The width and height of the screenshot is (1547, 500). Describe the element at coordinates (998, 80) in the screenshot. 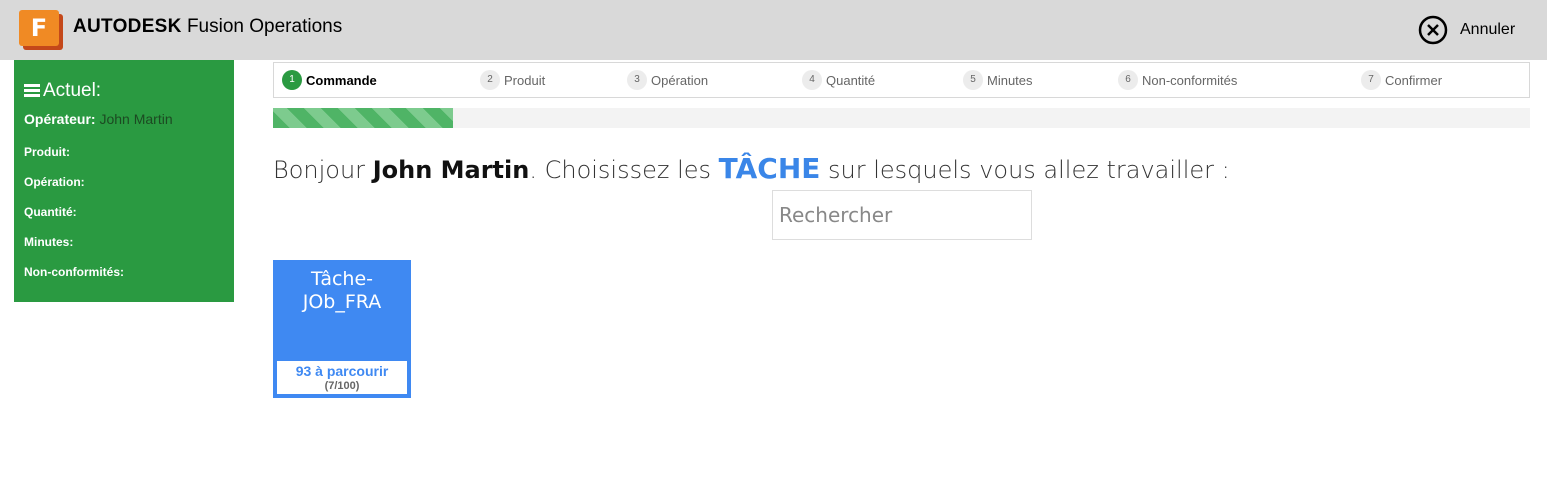

I see `step-minutes: 5 Minutes` at that location.